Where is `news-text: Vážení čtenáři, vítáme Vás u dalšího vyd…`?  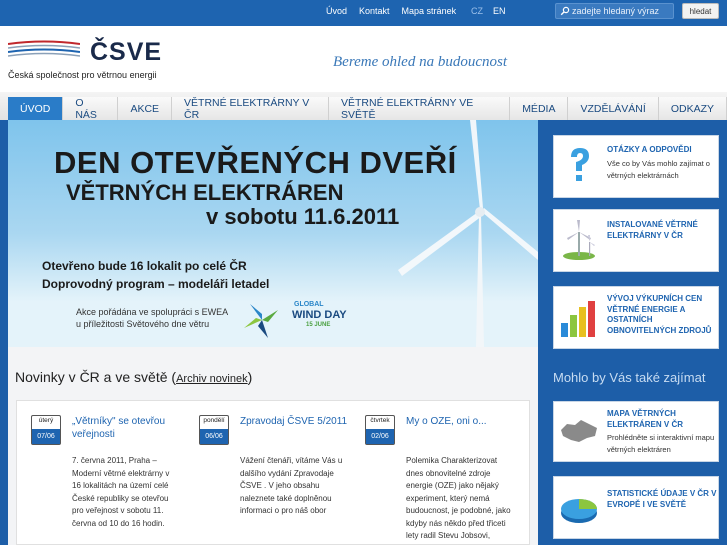
news-text: Vážení čtenáři, vítáme Vás u dalšího vyd… is located at coordinates (291, 485).